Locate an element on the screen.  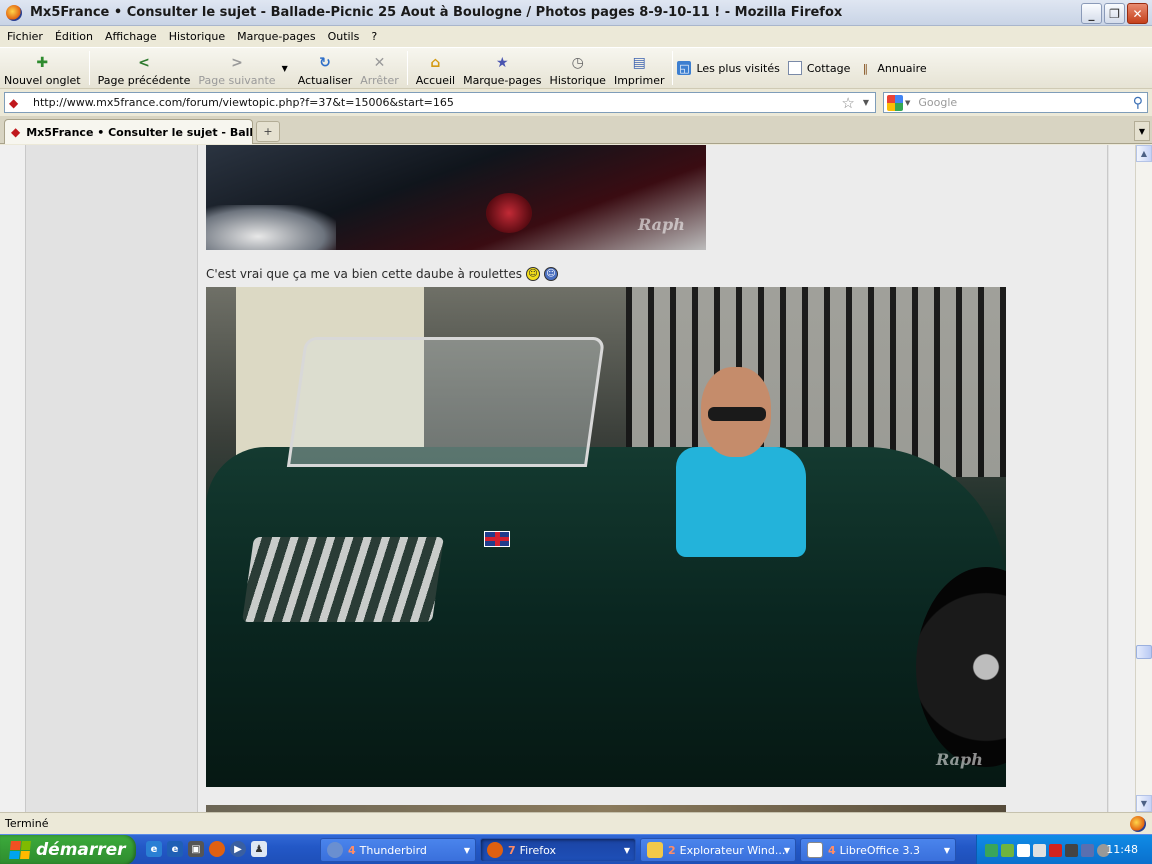
print-button: ▤ Imprimer is located at coordinates (639, 68).